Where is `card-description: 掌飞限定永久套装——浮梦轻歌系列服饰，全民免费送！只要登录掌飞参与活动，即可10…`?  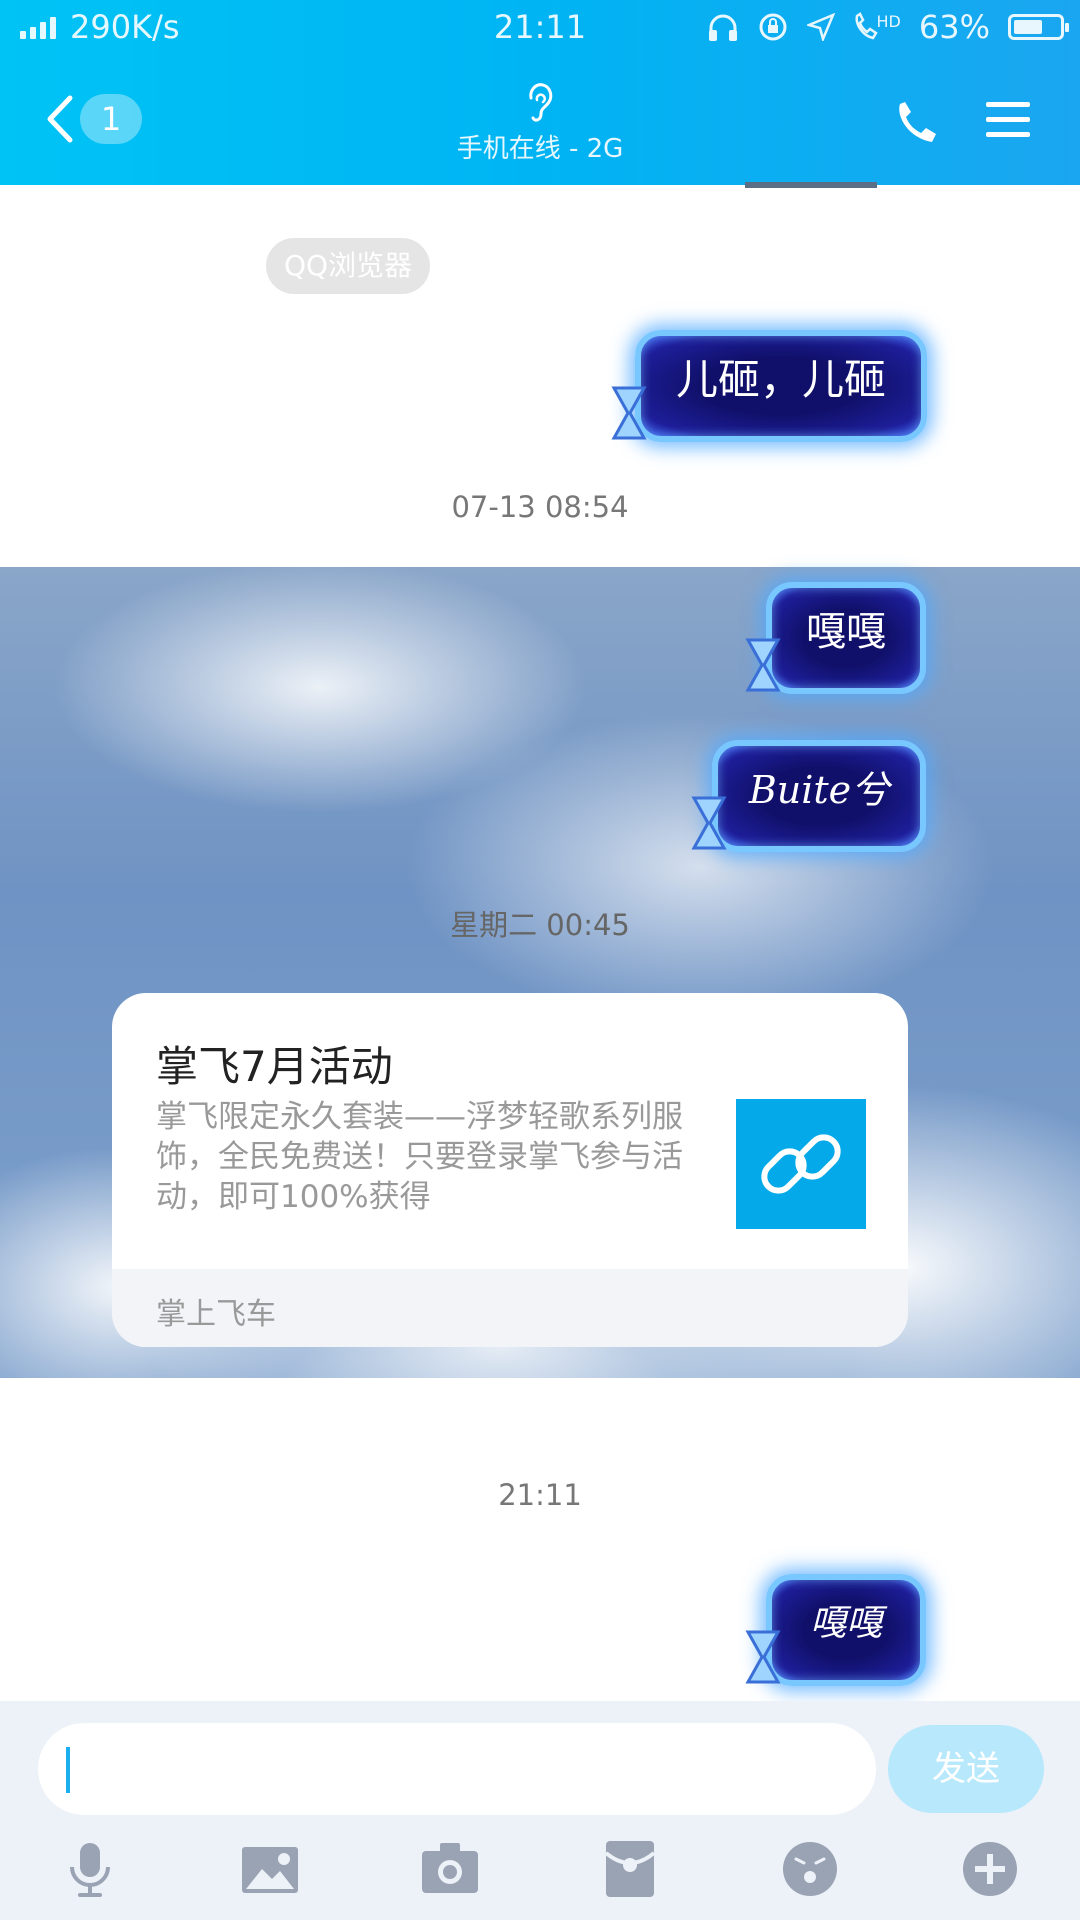 card-description: 掌飞限定永久套装——浮梦轻歌系列服饰，全民免费送！只要登录掌飞参与活动，即可10… is located at coordinates (419, 1157).